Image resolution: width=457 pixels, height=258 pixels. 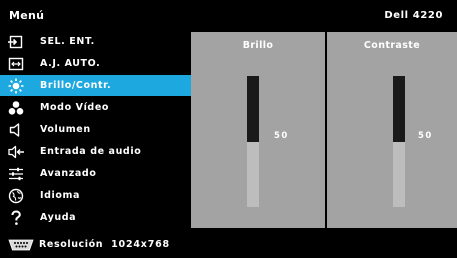 What do you see at coordinates (16, 130) in the screenshot?
I see `speaker-icon` at bounding box center [16, 130].